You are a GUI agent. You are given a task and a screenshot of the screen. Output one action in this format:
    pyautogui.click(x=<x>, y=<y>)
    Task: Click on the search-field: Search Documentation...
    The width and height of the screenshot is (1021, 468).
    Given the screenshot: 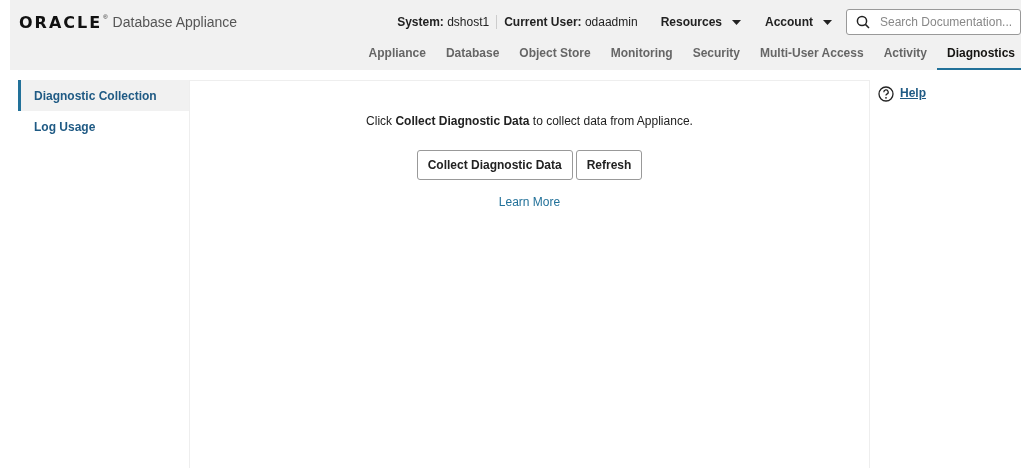 What is the action you would take?
    pyautogui.click(x=933, y=22)
    